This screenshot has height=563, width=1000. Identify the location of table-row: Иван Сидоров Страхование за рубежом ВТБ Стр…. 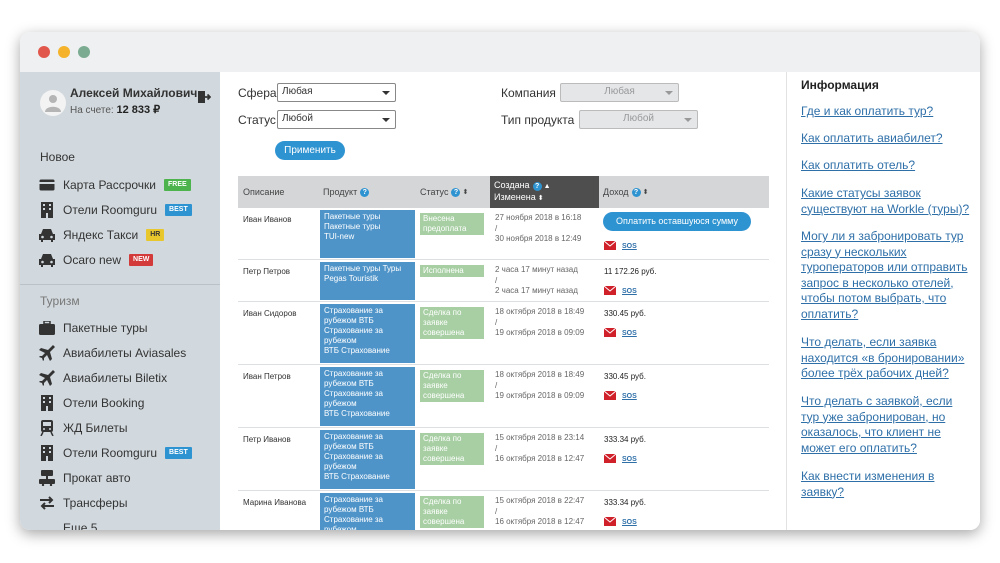
(503, 333).